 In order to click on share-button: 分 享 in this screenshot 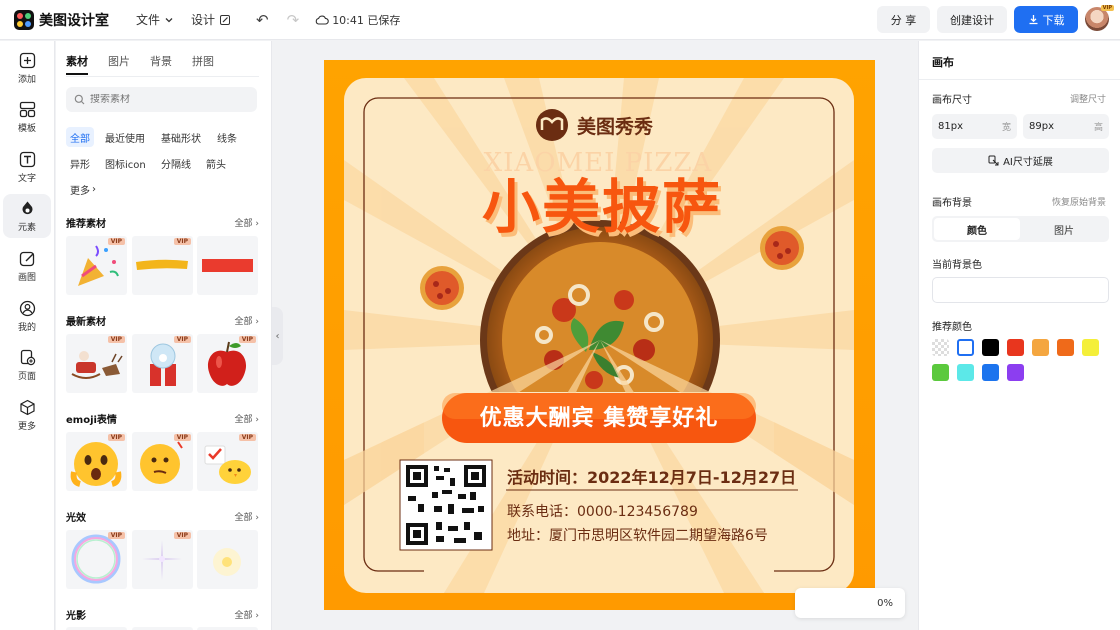, I will do `click(903, 19)`.